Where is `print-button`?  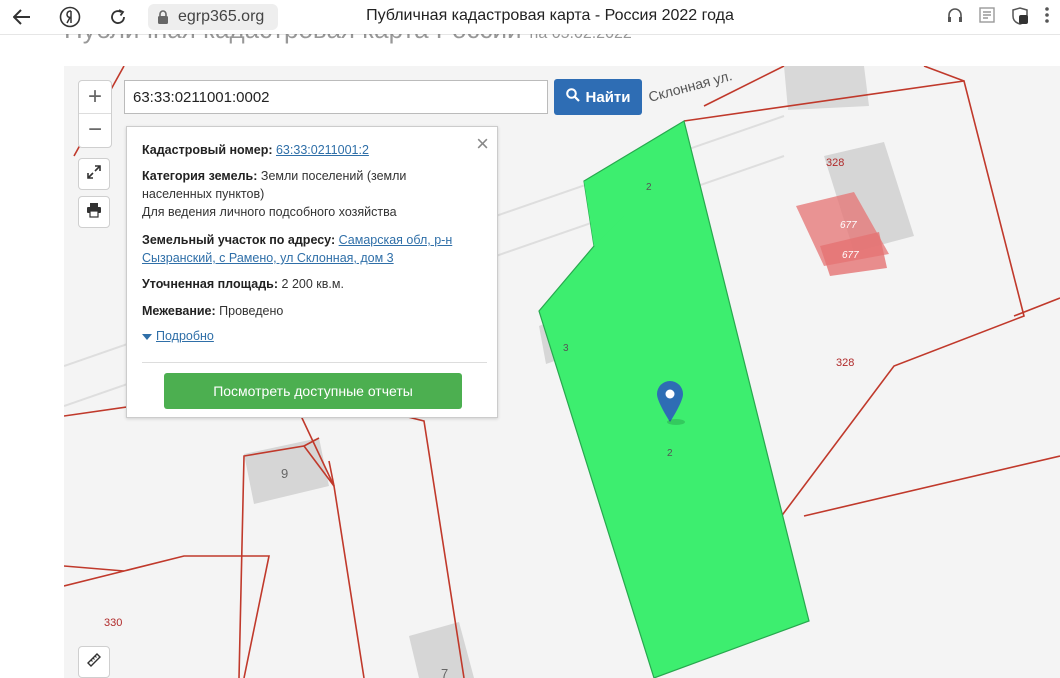
print-button is located at coordinates (94, 212).